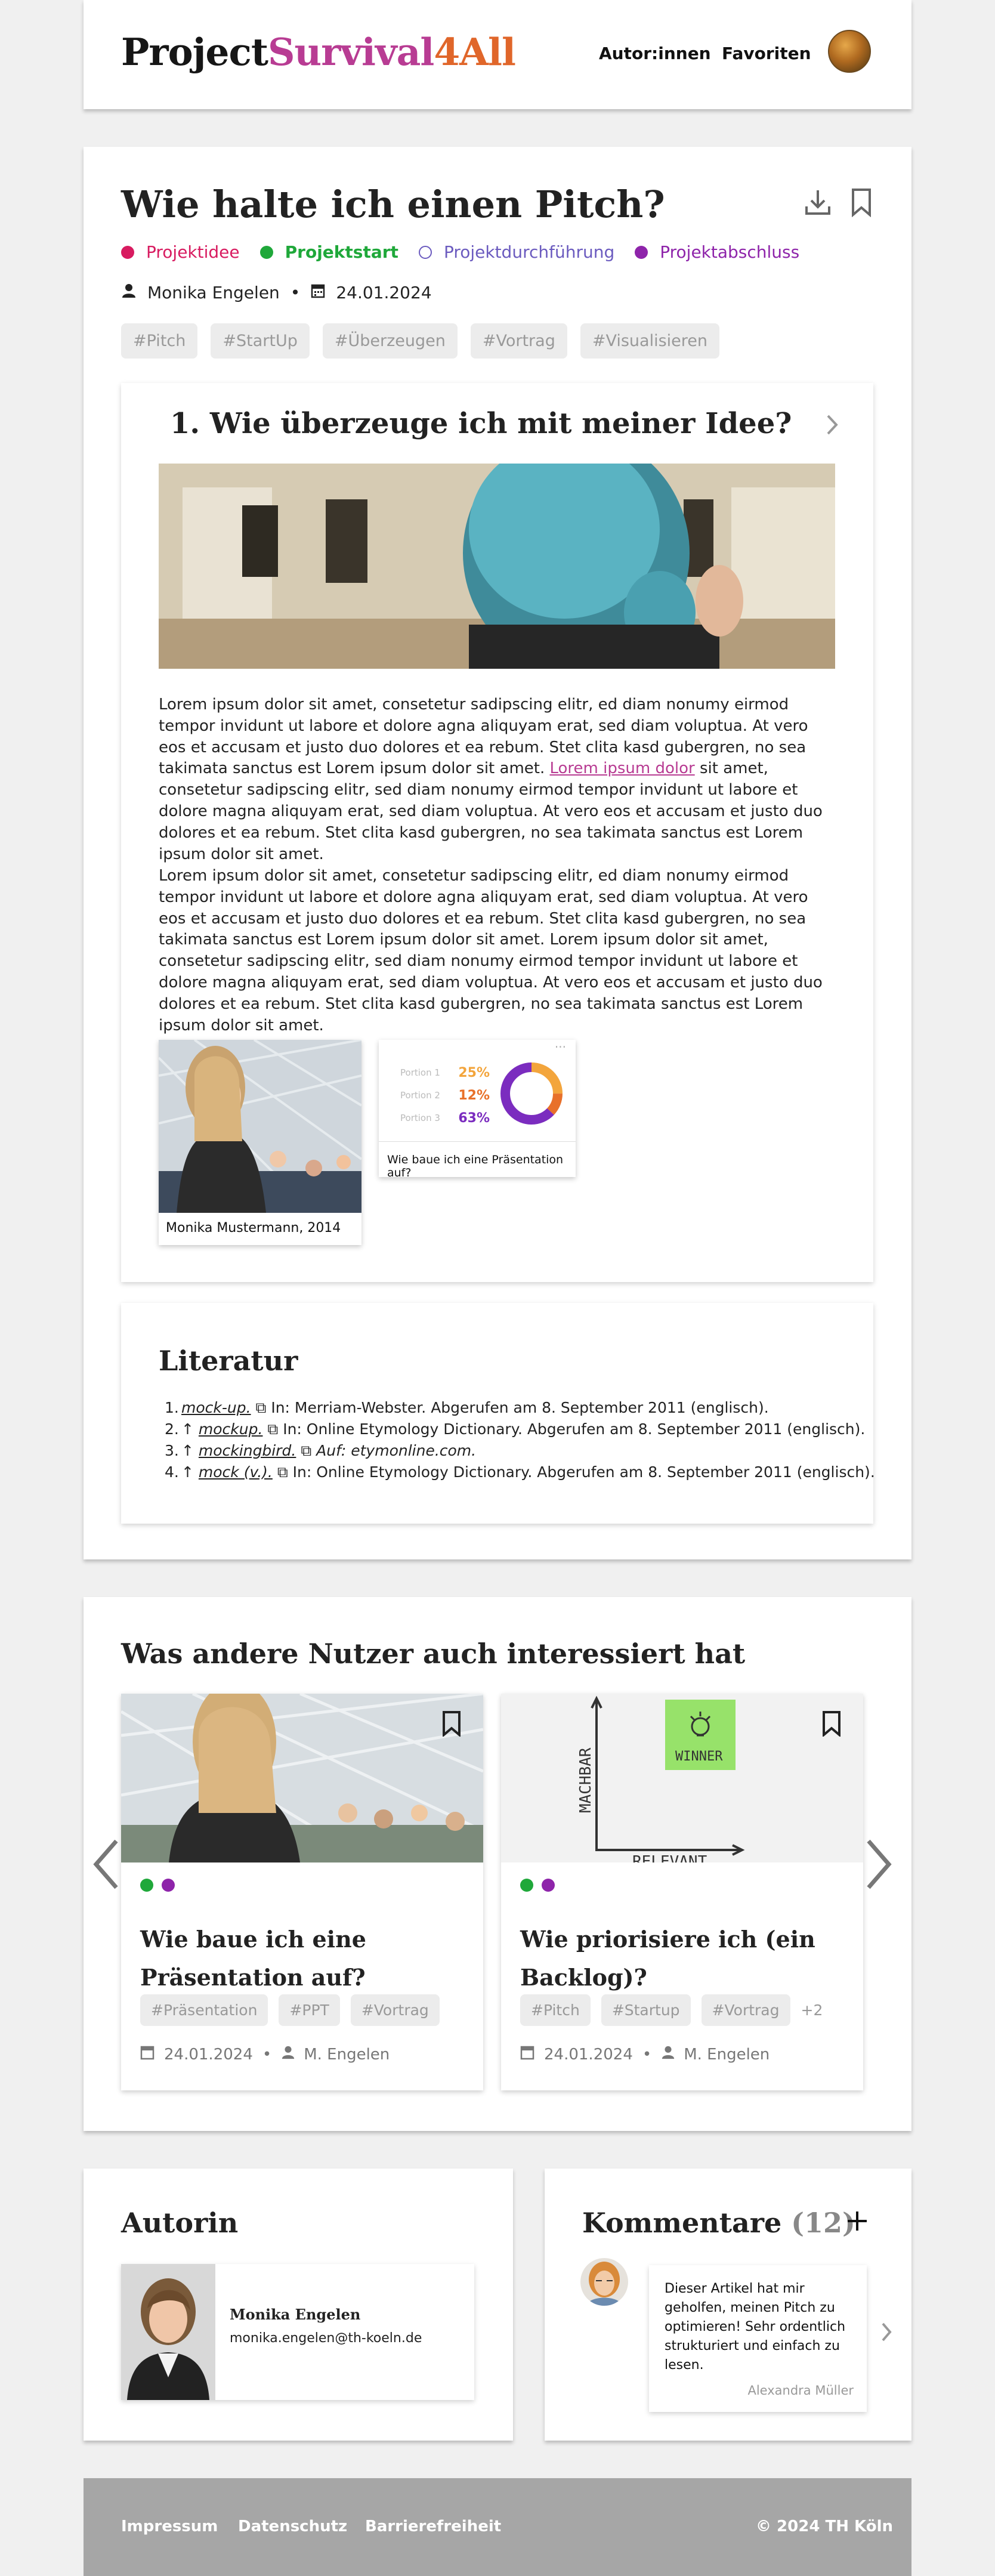 This screenshot has width=995, height=2576. What do you see at coordinates (309, 2010) in the screenshot?
I see `tag: #PPT` at bounding box center [309, 2010].